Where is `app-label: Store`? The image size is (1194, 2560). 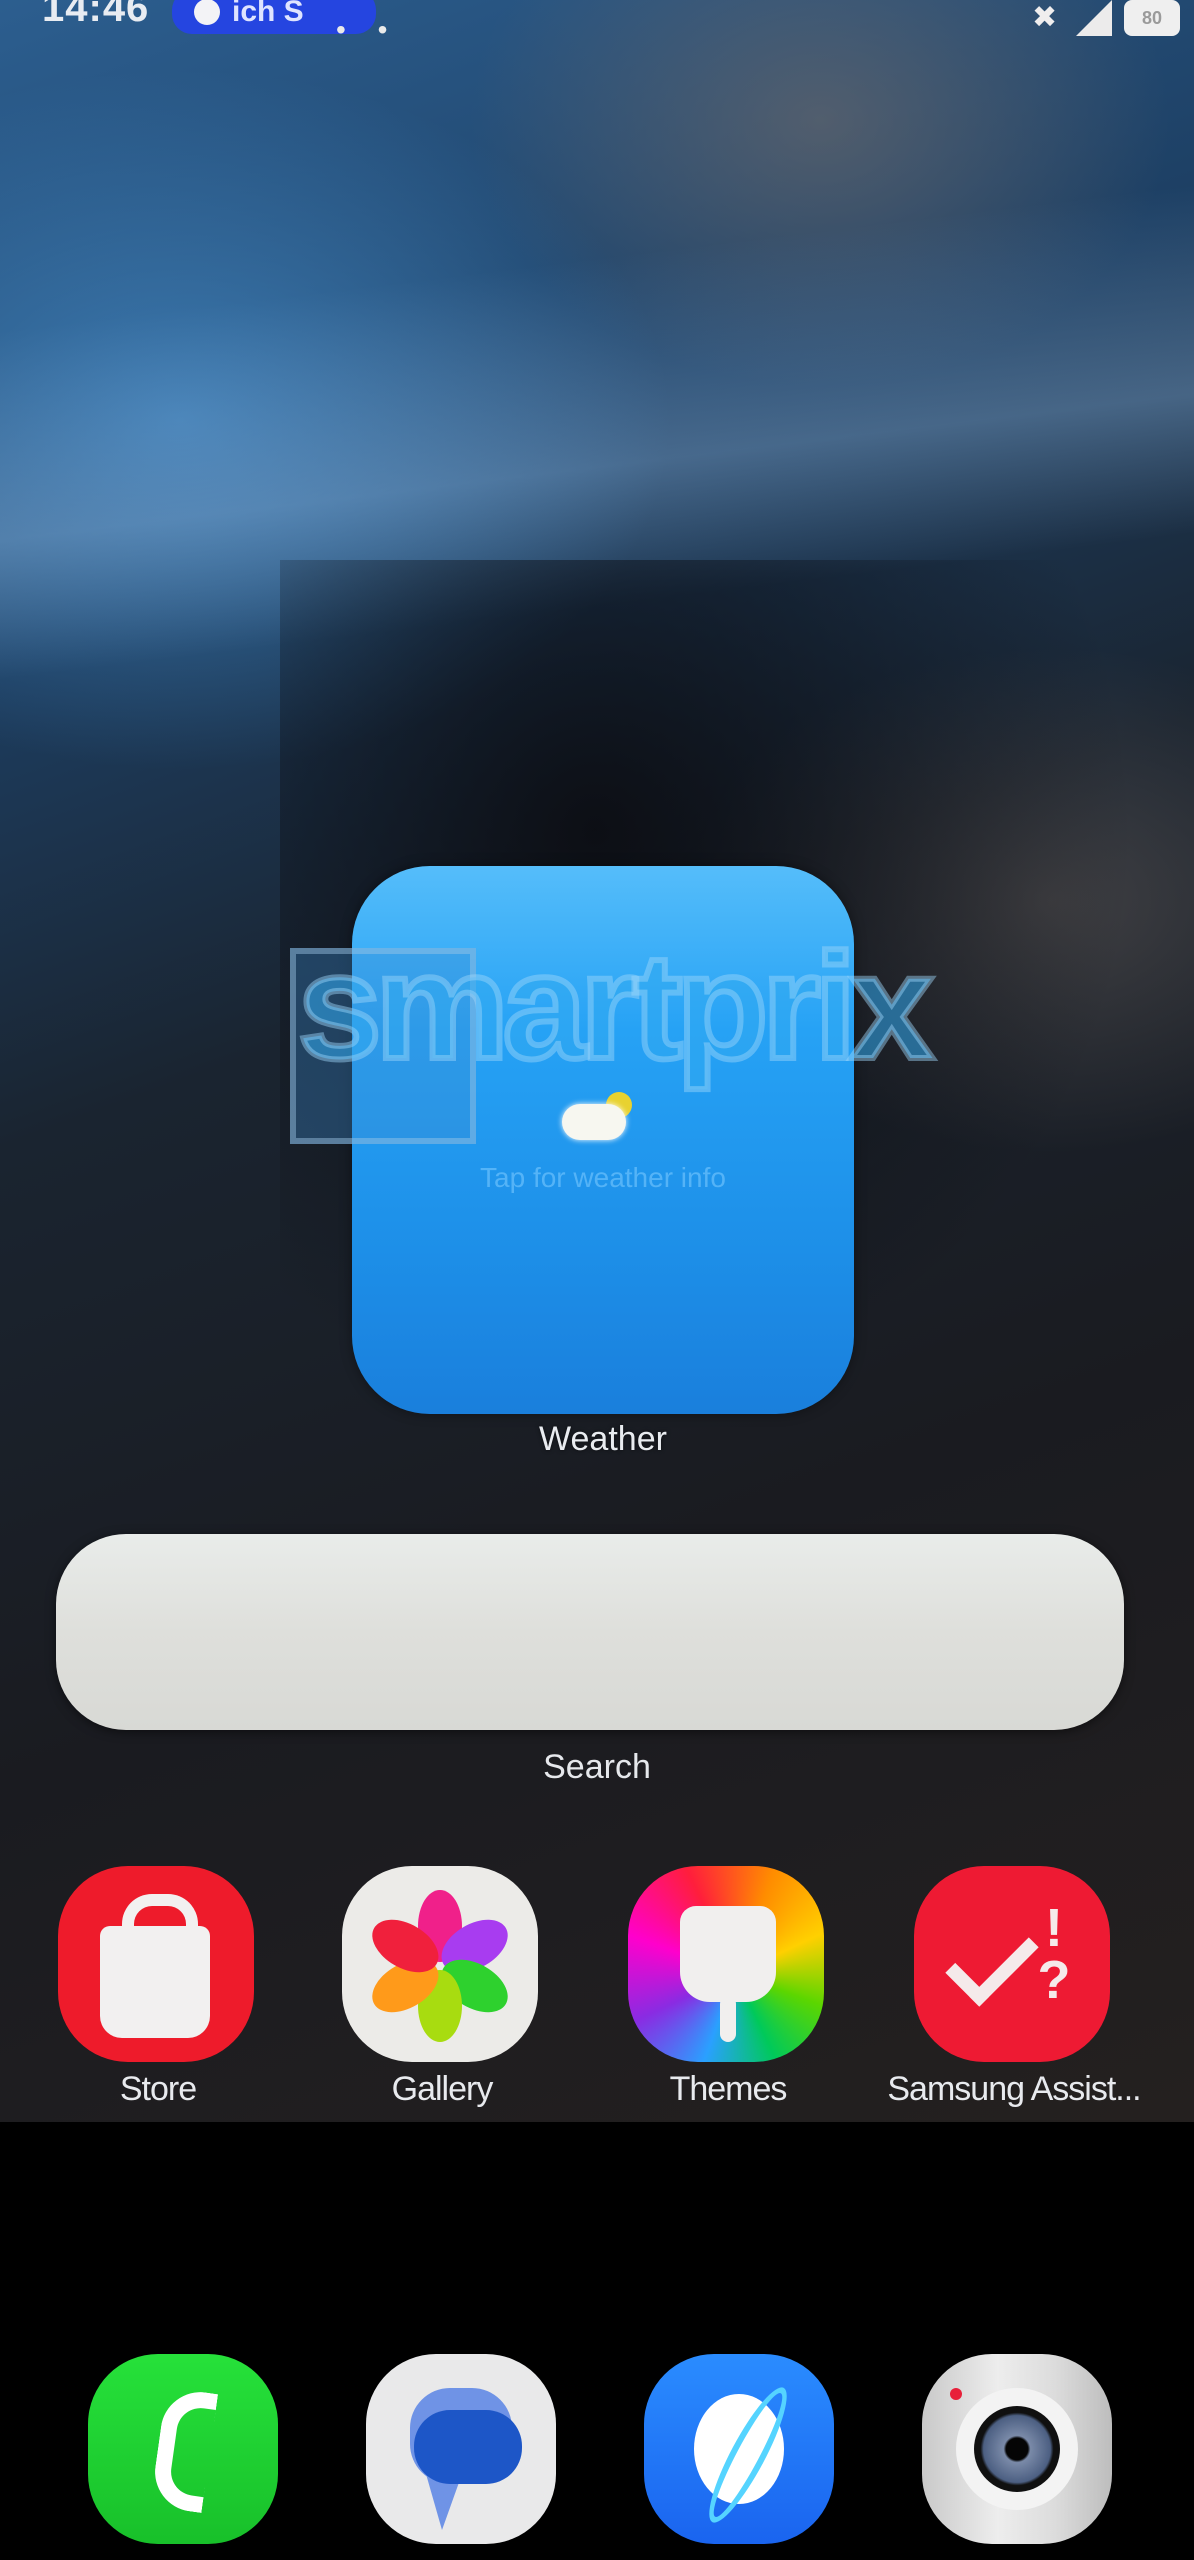
app-label: Store is located at coordinates (158, 2089).